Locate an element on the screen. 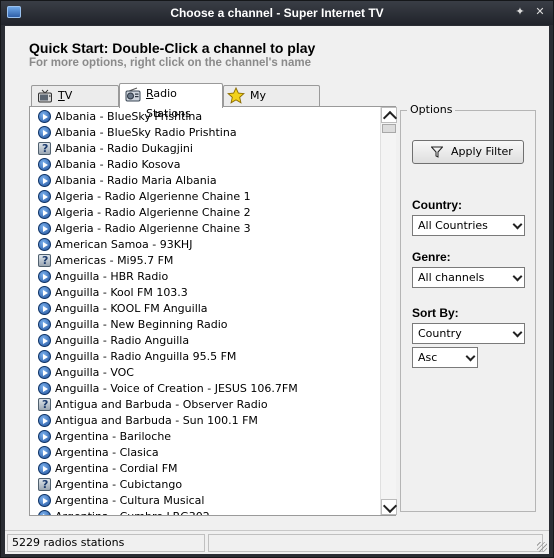 This screenshot has height=558, width=554. list-item: Albania - BlueSky Prishtina is located at coordinates (206, 117).